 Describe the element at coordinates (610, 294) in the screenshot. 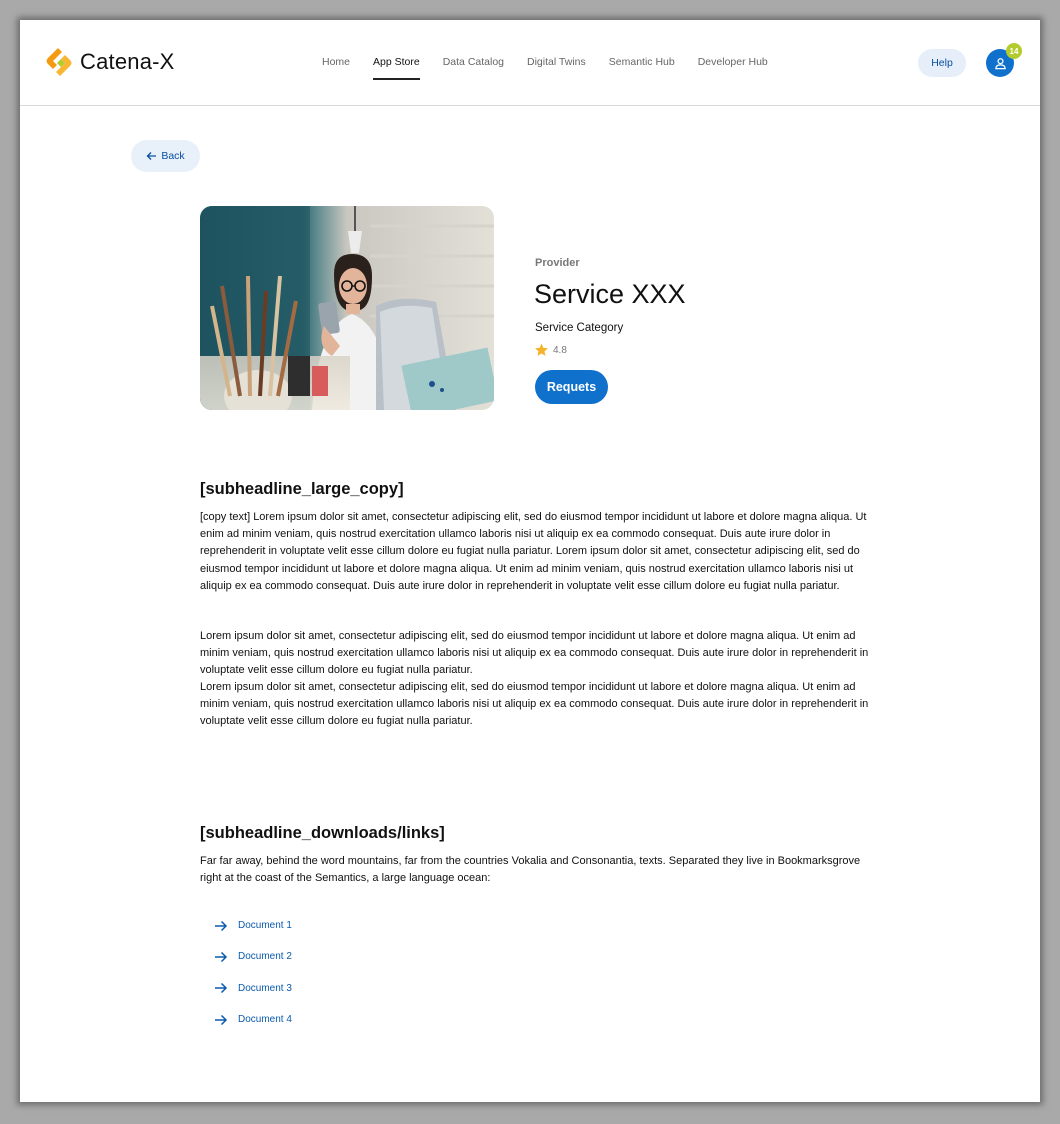

I see `service-title: Service XXX` at that location.